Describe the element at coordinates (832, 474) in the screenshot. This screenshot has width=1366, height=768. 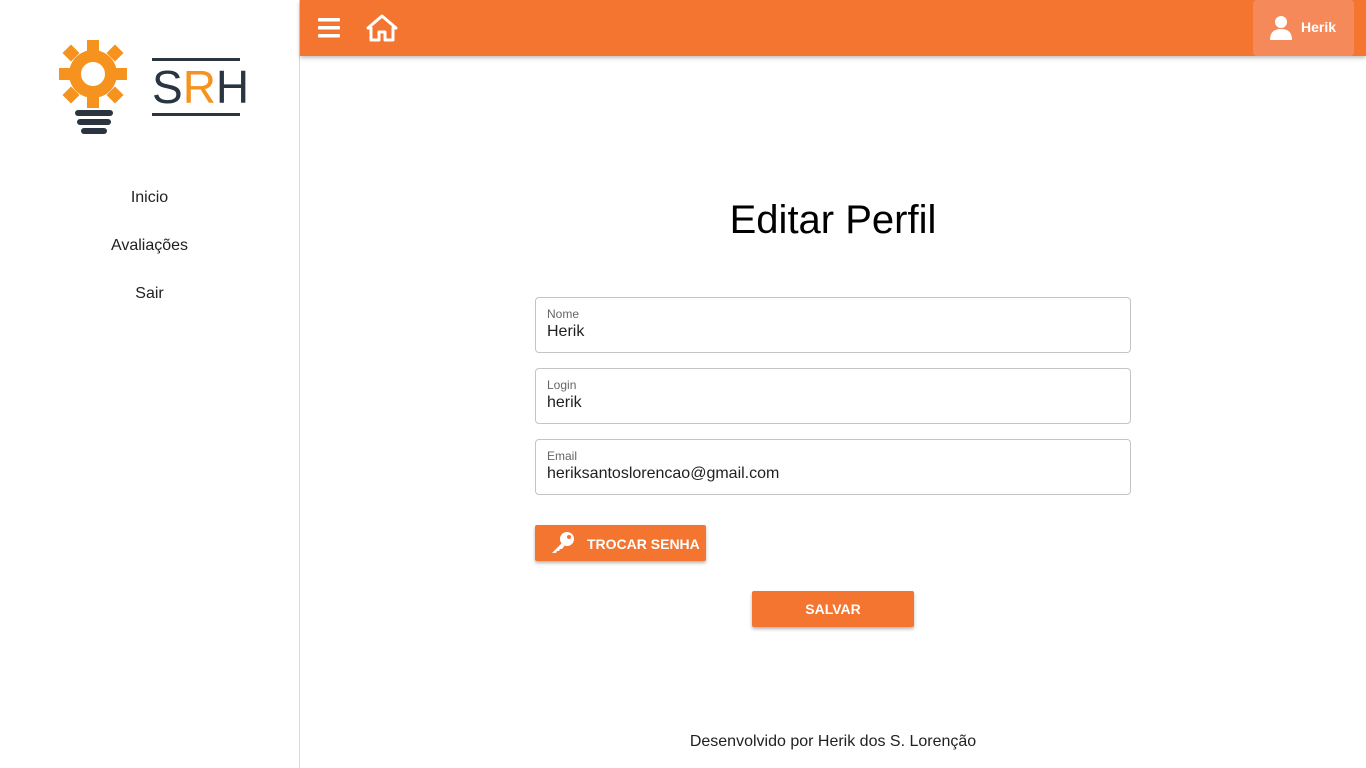
I see `email-input` at that location.